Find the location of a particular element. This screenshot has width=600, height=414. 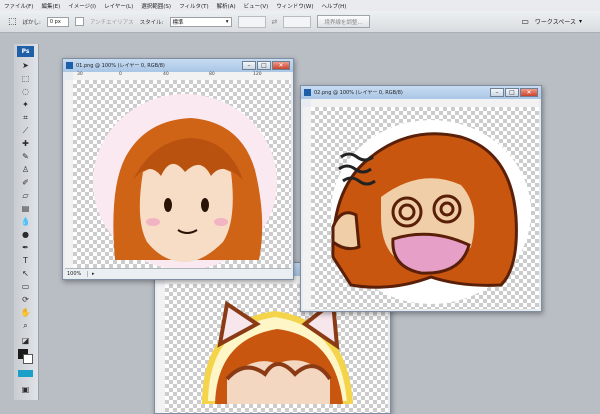

dizzy-girl-artwork is located at coordinates (431, 212).